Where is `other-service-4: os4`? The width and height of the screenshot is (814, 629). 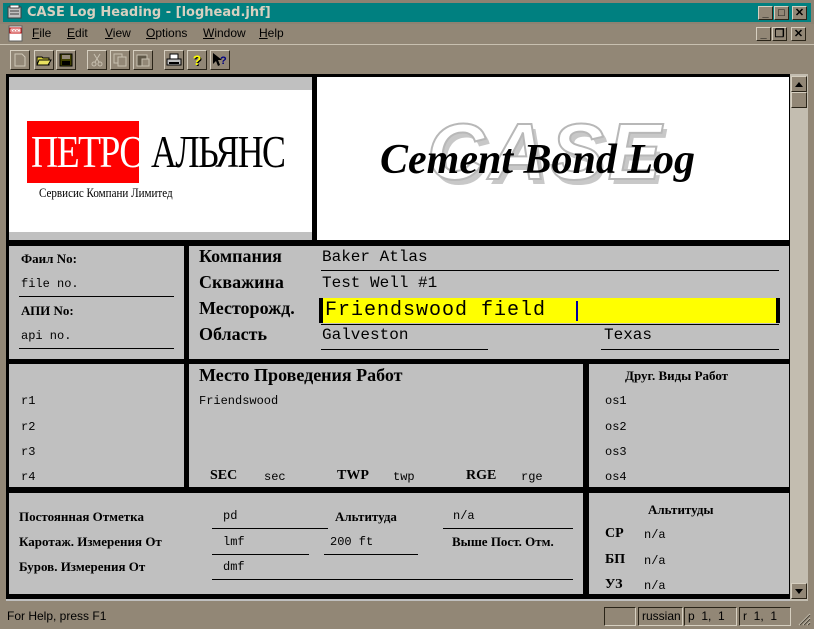
other-service-4: os4 is located at coordinates (616, 477).